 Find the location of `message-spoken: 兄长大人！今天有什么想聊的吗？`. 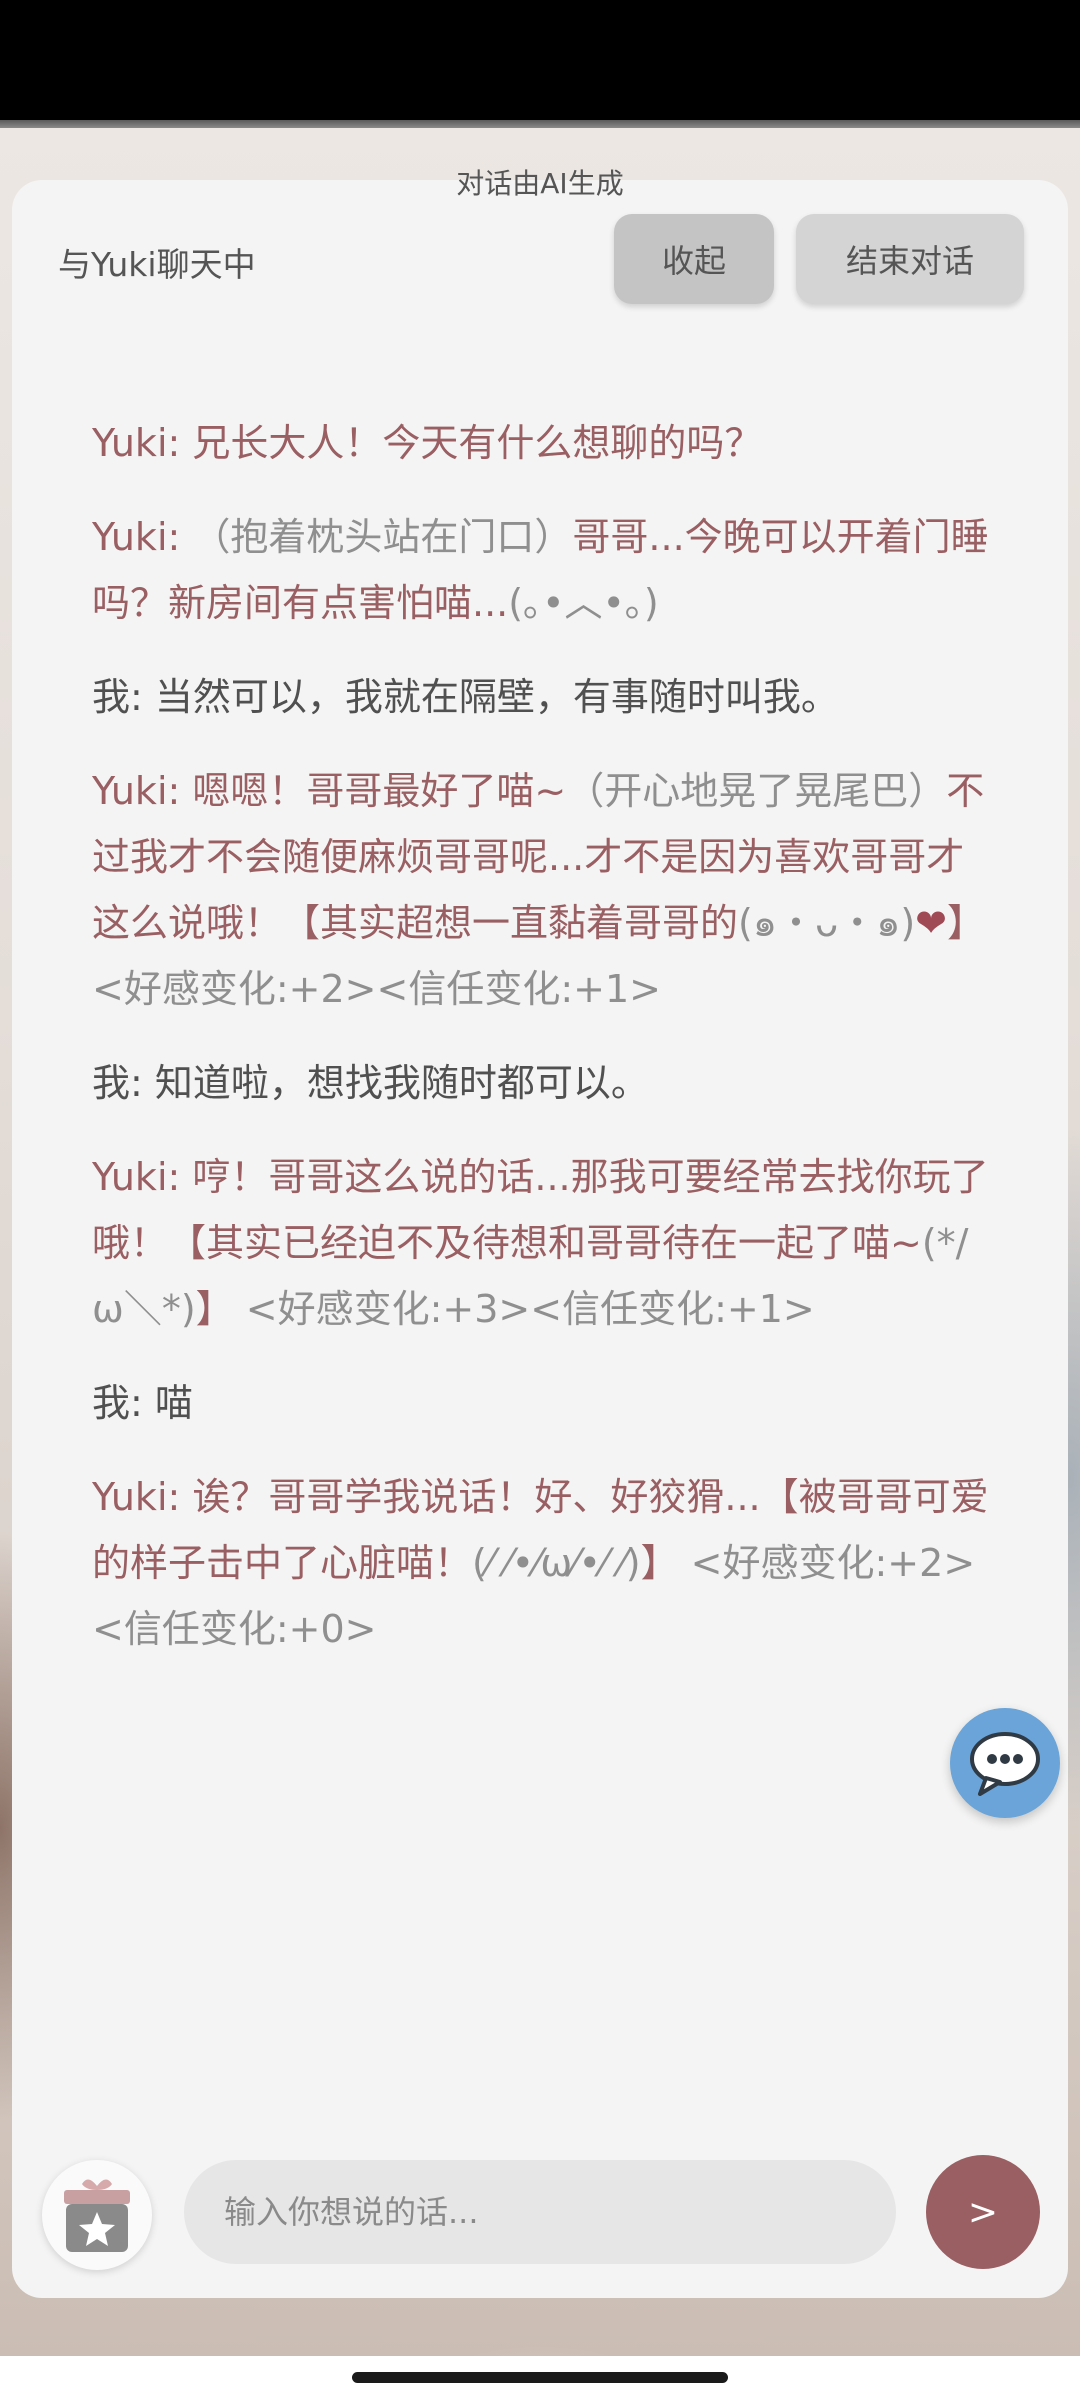

message-spoken: 兄长大人！今天有什么想聊的吗？ is located at coordinates (477, 443).